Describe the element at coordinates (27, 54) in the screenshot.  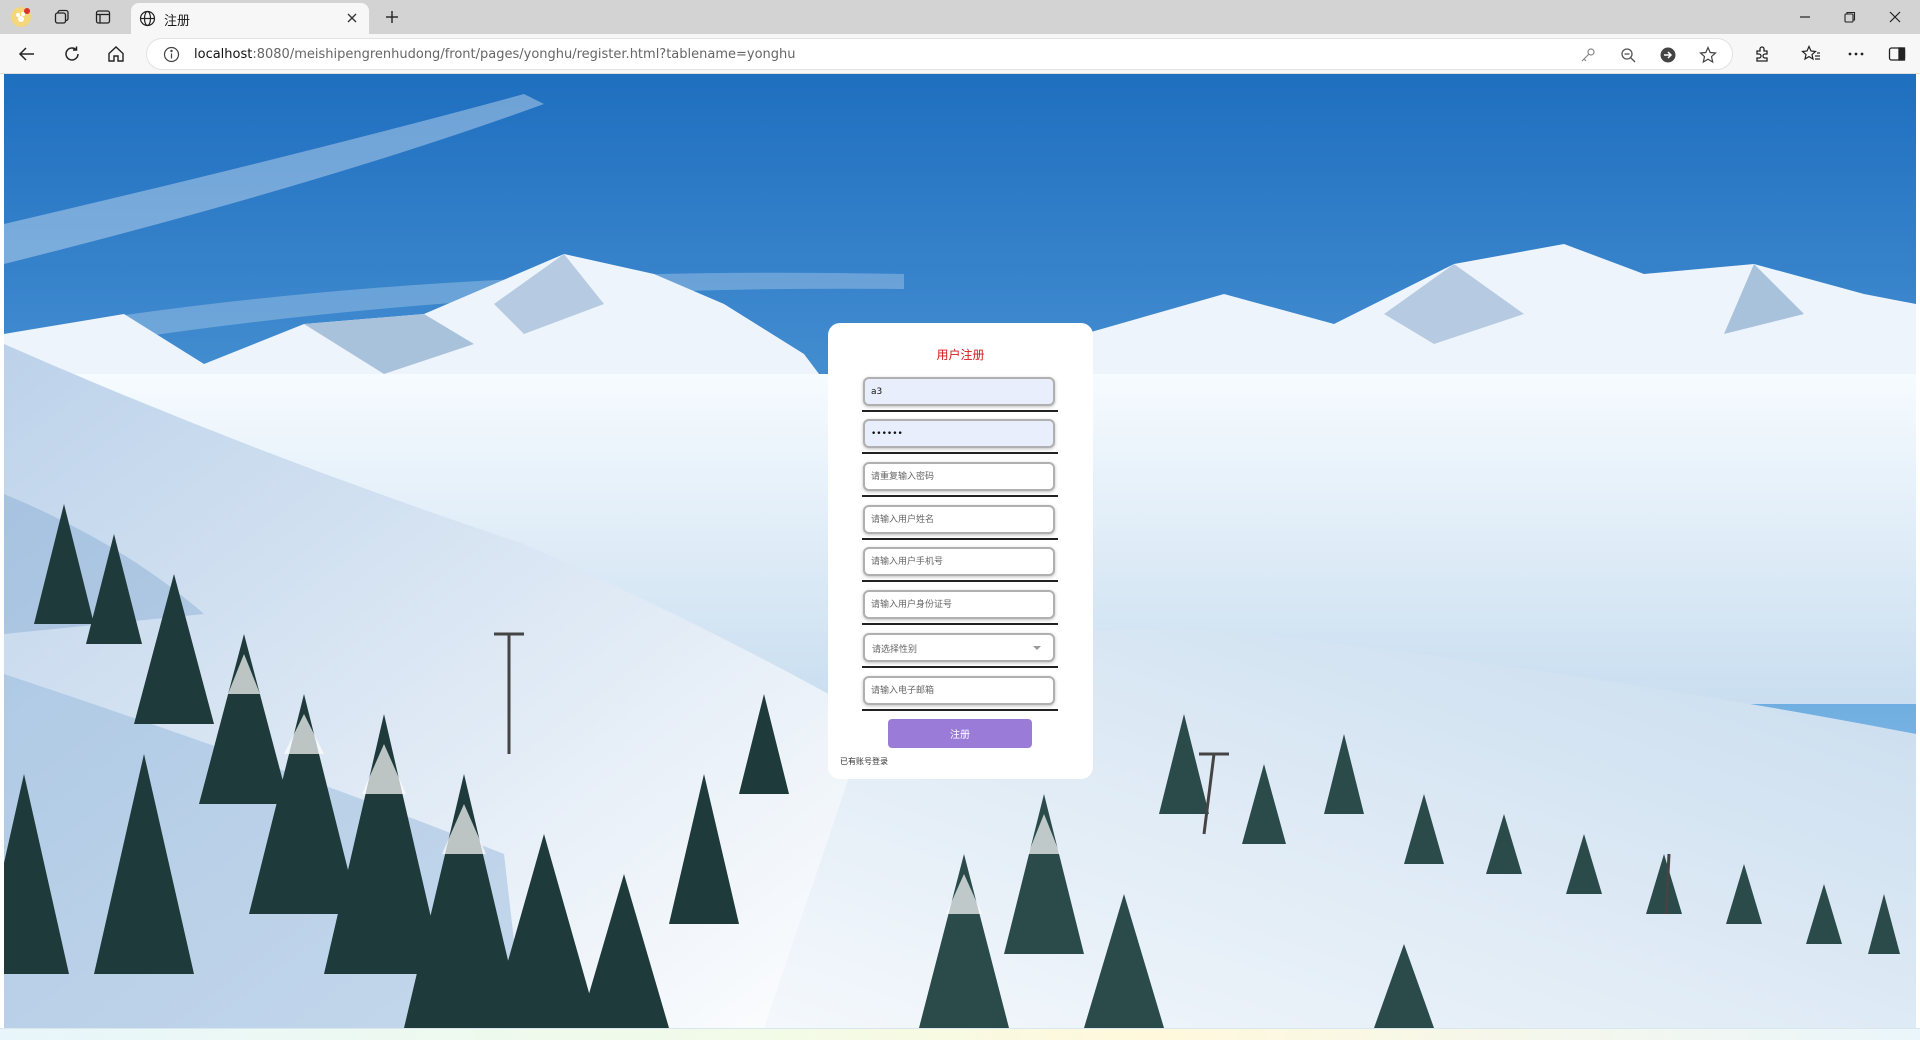
I see `back-icon` at that location.